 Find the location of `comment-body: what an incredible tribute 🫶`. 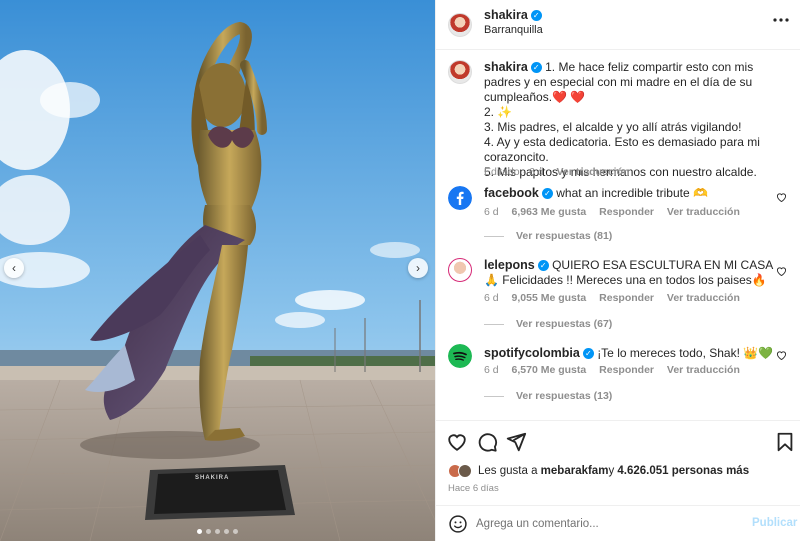

comment-body: what an incredible tribute 🫶 is located at coordinates (632, 193).